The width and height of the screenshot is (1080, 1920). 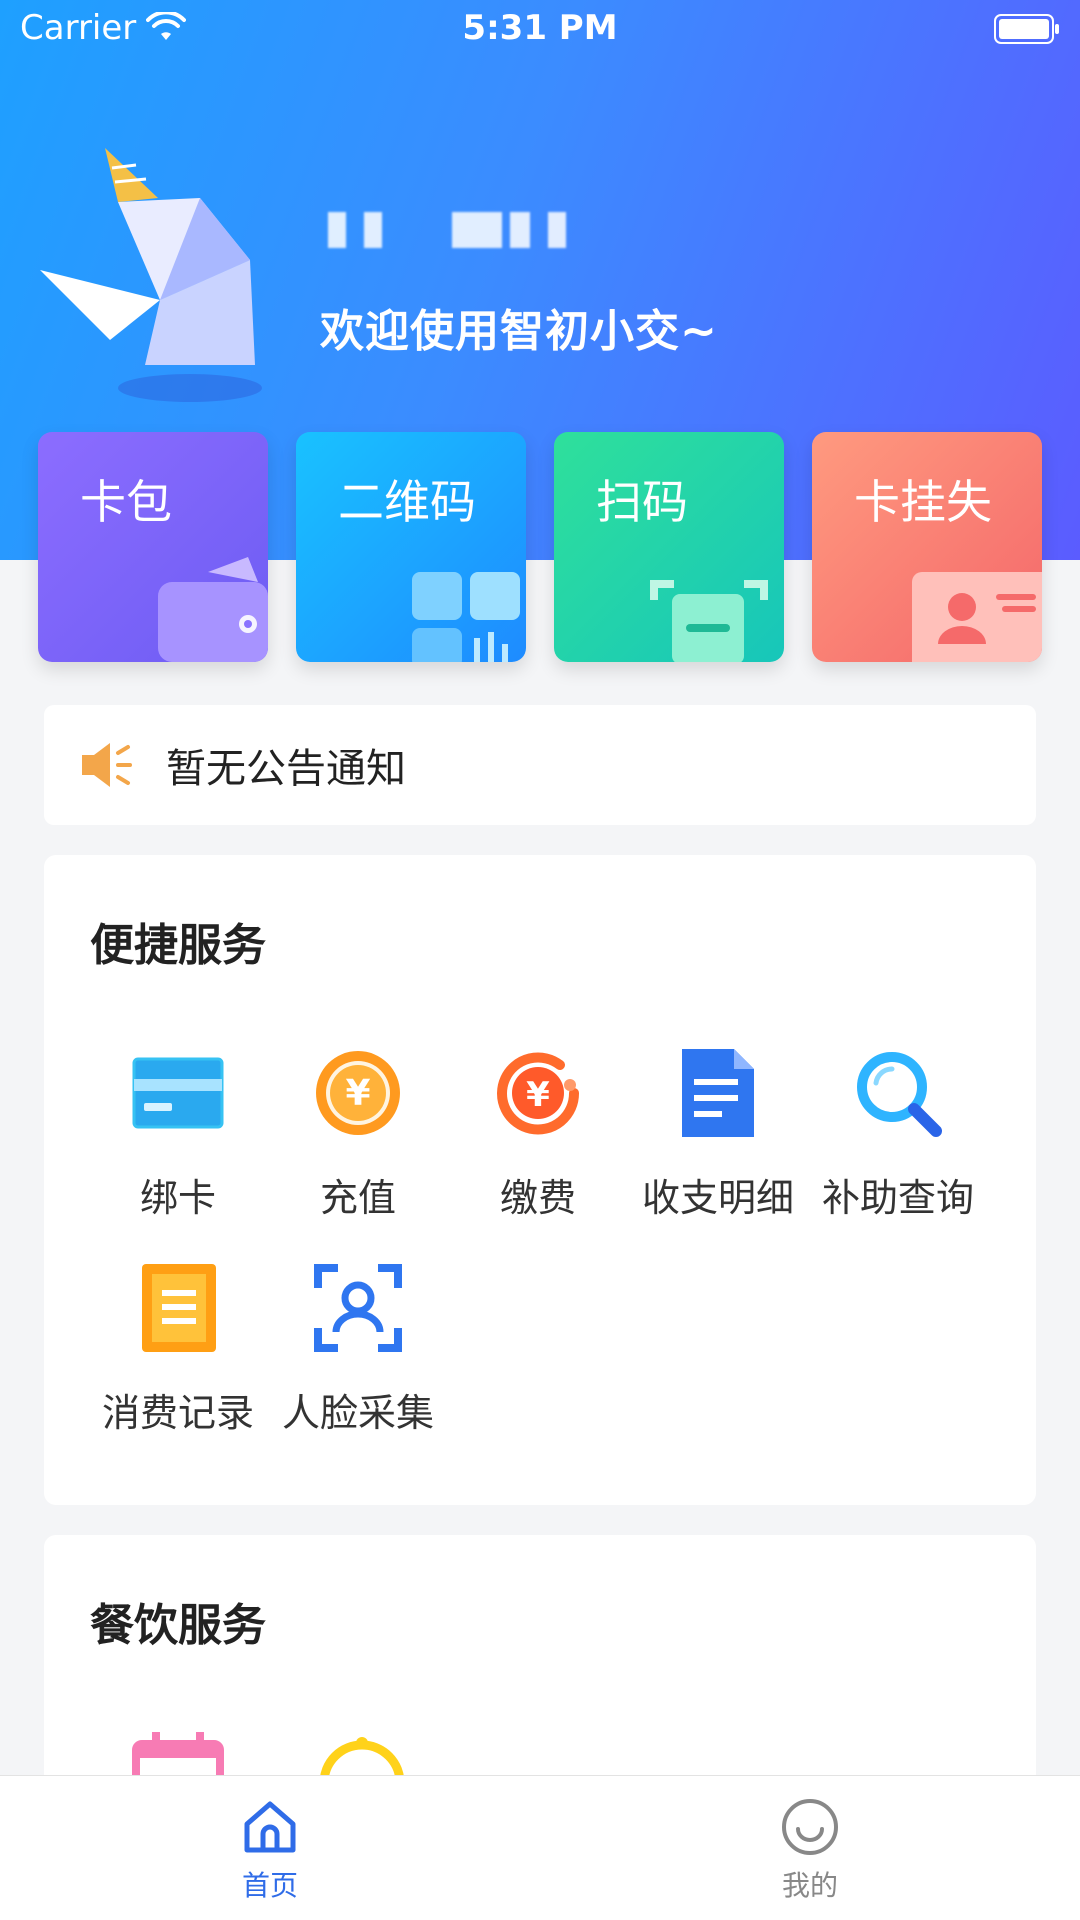 What do you see at coordinates (407, 502) in the screenshot?
I see `qrcode-label: 二维码` at bounding box center [407, 502].